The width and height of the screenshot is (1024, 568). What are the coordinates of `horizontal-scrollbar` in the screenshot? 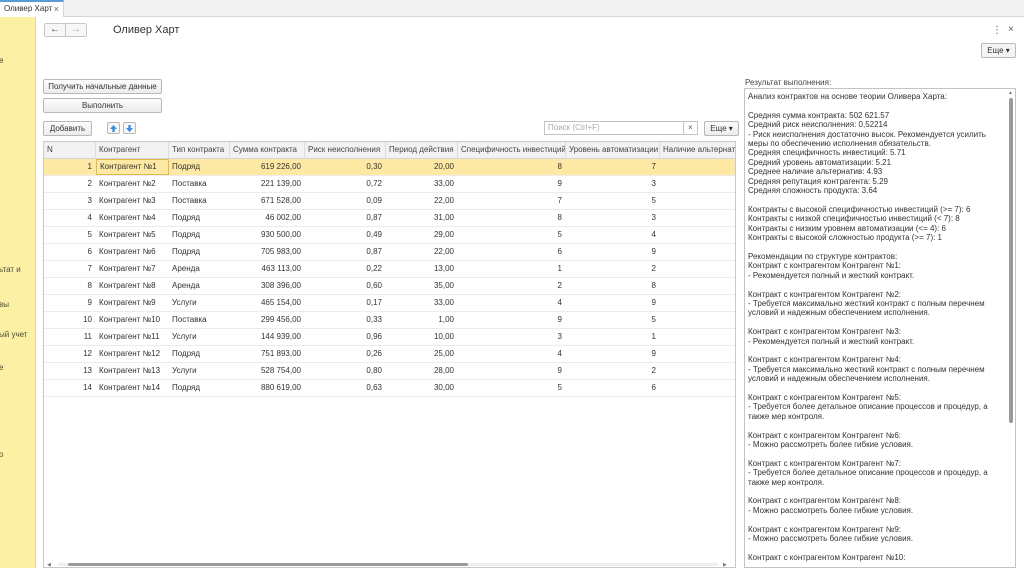 It's located at (388, 564).